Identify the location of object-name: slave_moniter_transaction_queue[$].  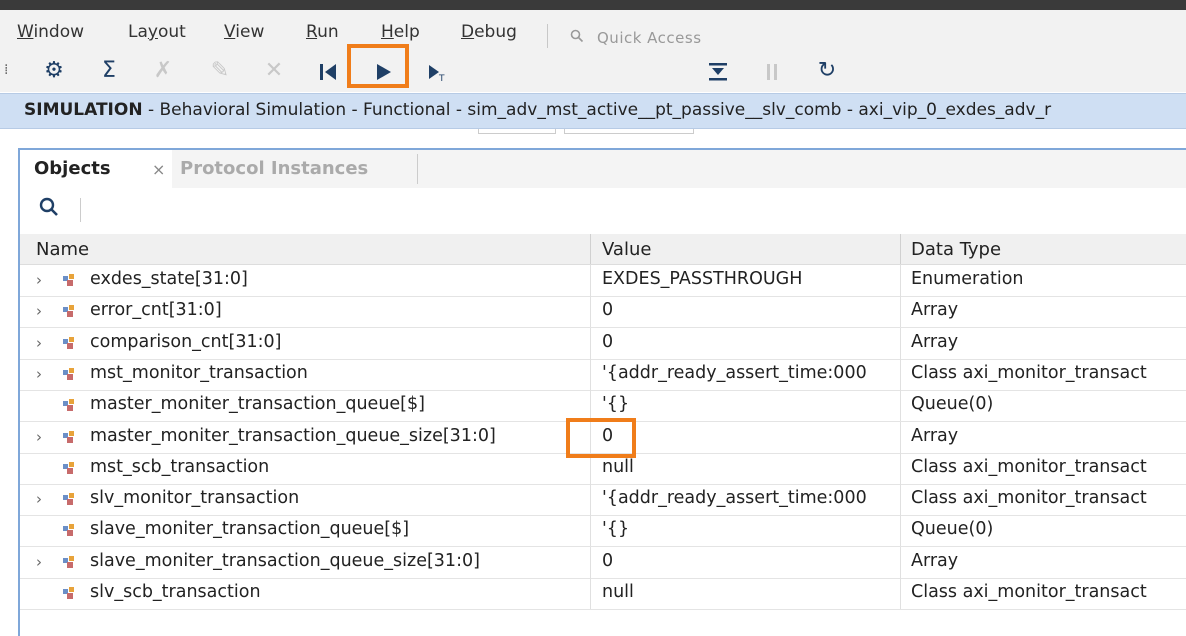
(250, 529).